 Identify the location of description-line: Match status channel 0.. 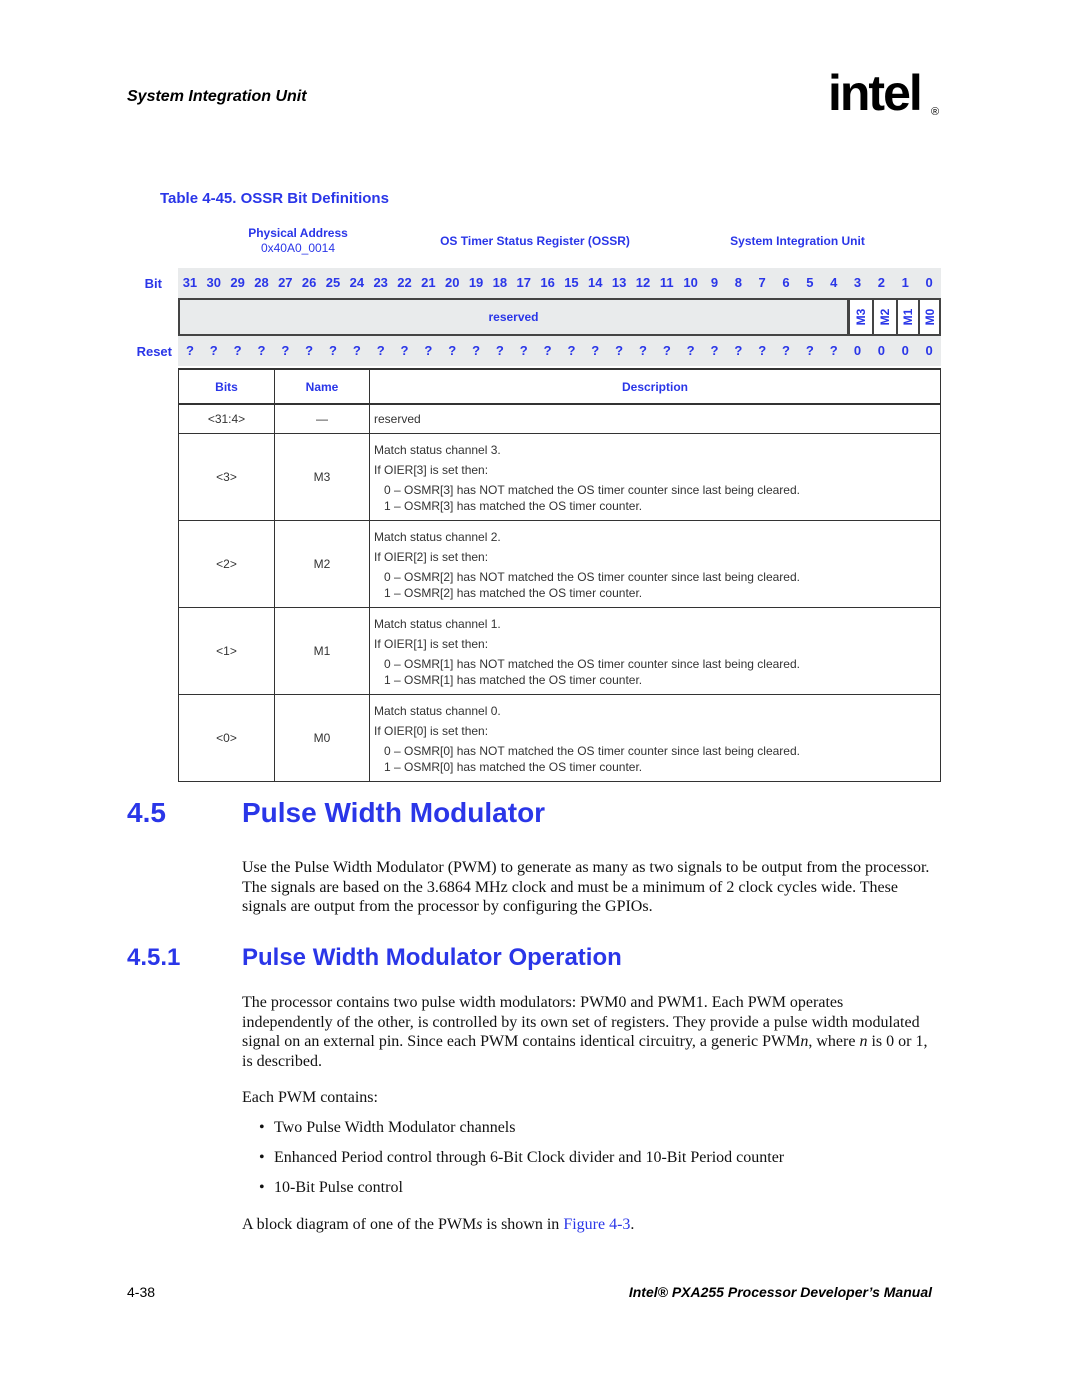
(437, 711).